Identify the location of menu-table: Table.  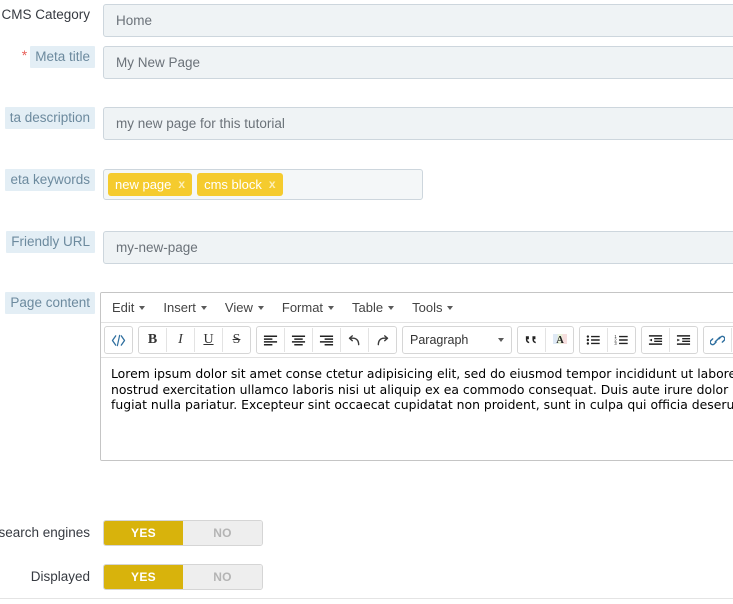
(373, 307).